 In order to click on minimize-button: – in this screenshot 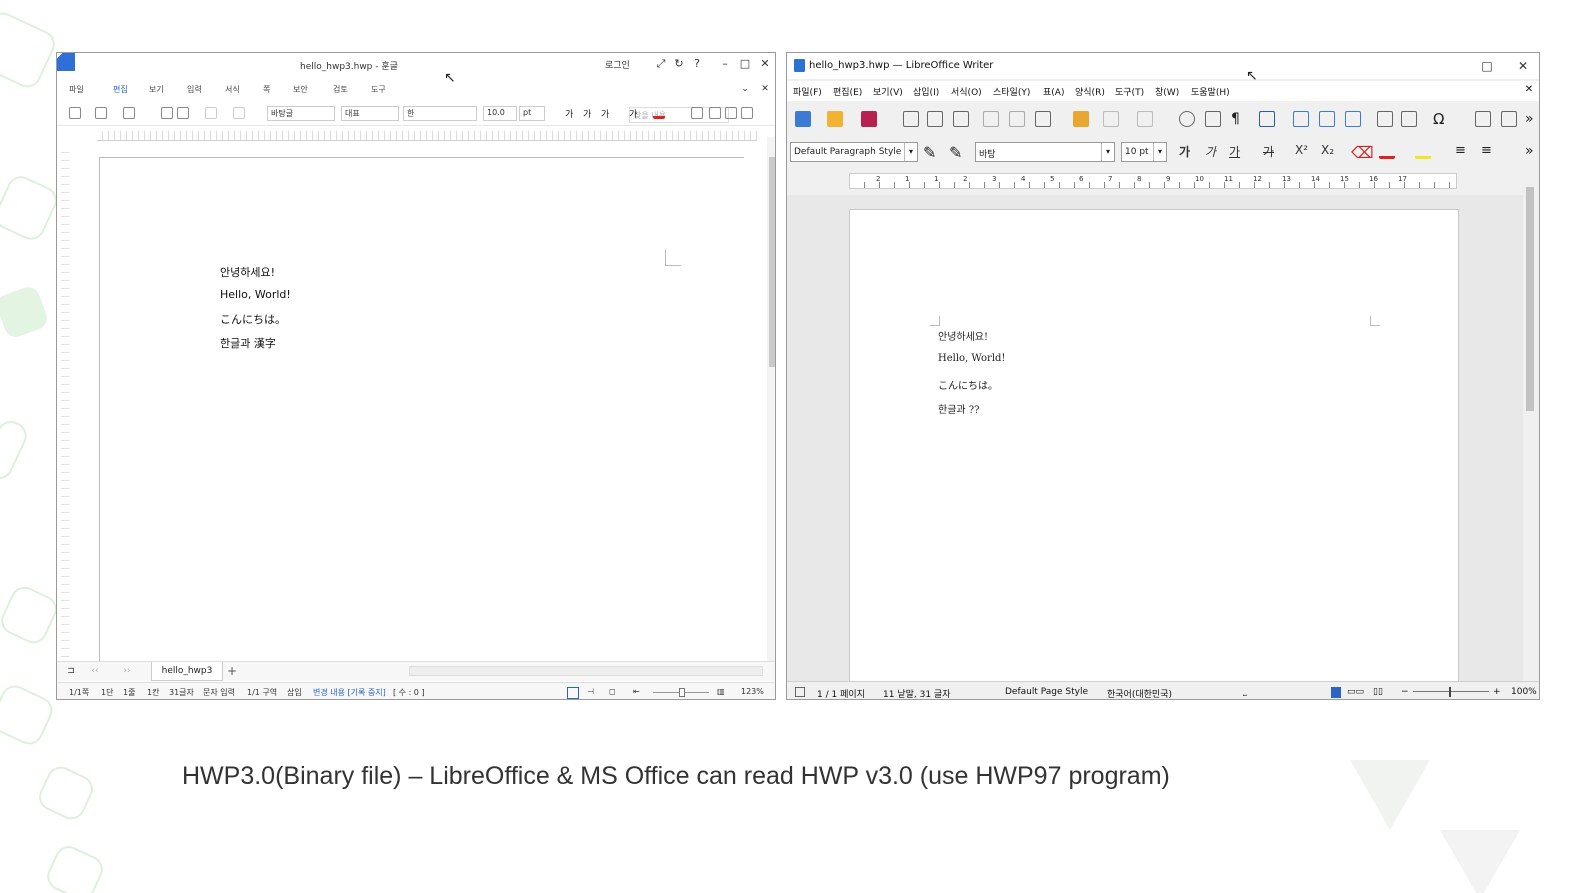, I will do `click(725, 64)`.